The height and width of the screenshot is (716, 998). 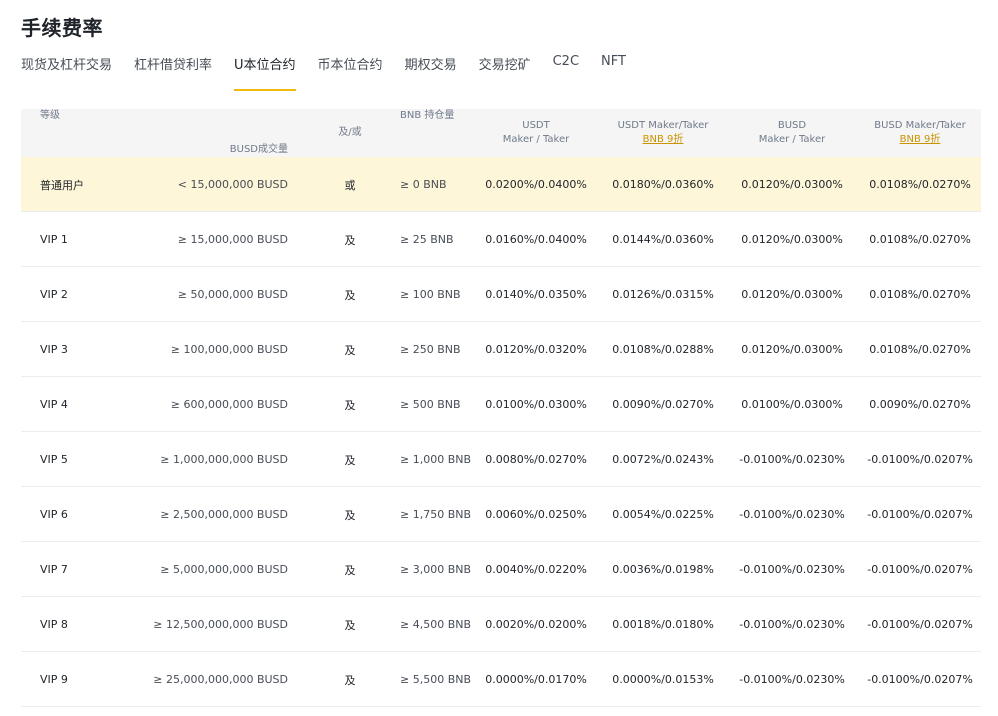 What do you see at coordinates (505, 72) in the screenshot?
I see `tab-liquidity-mining: 交易挖矿` at bounding box center [505, 72].